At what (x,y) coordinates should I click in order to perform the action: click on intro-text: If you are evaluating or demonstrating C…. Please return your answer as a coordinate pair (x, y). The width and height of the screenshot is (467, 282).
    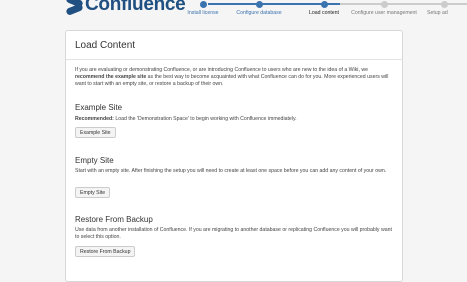
    Looking at the image, I should click on (234, 77).